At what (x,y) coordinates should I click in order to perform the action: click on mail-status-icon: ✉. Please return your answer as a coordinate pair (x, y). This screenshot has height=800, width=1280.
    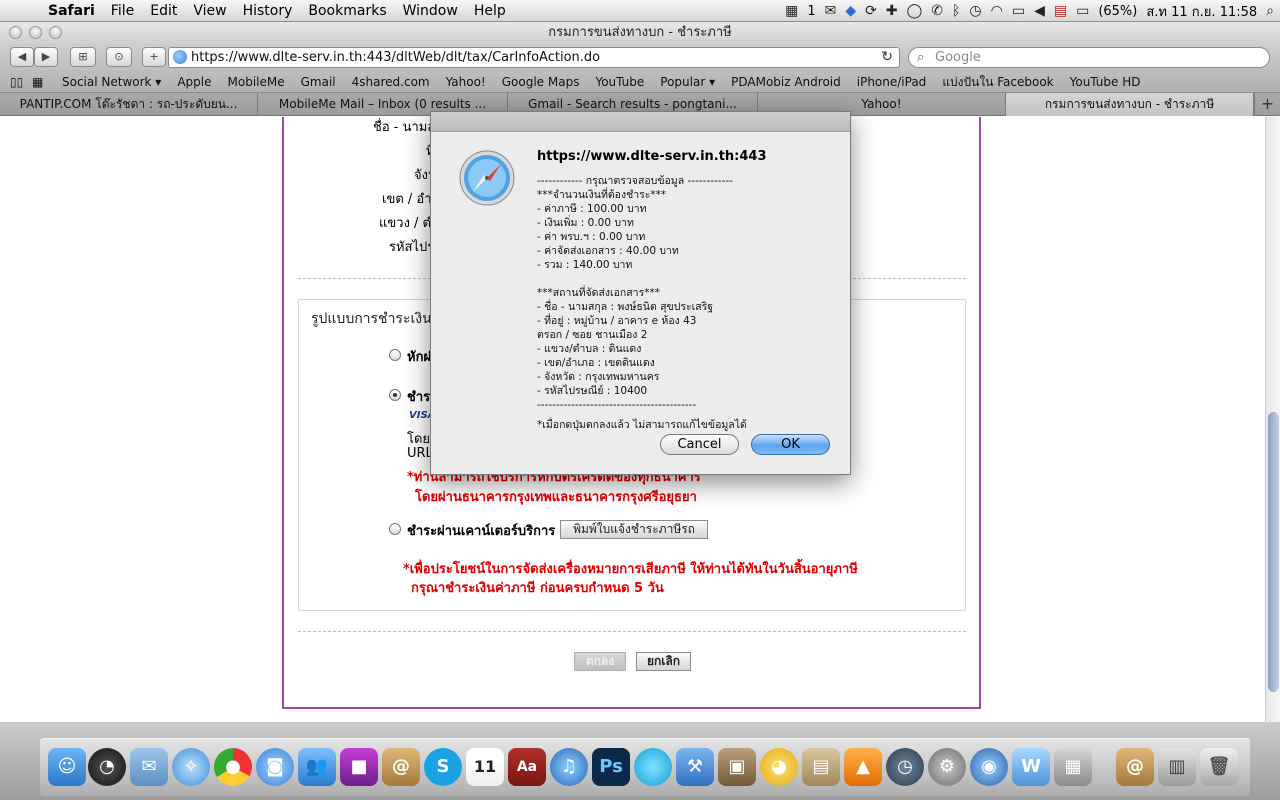
    Looking at the image, I should click on (831, 11).